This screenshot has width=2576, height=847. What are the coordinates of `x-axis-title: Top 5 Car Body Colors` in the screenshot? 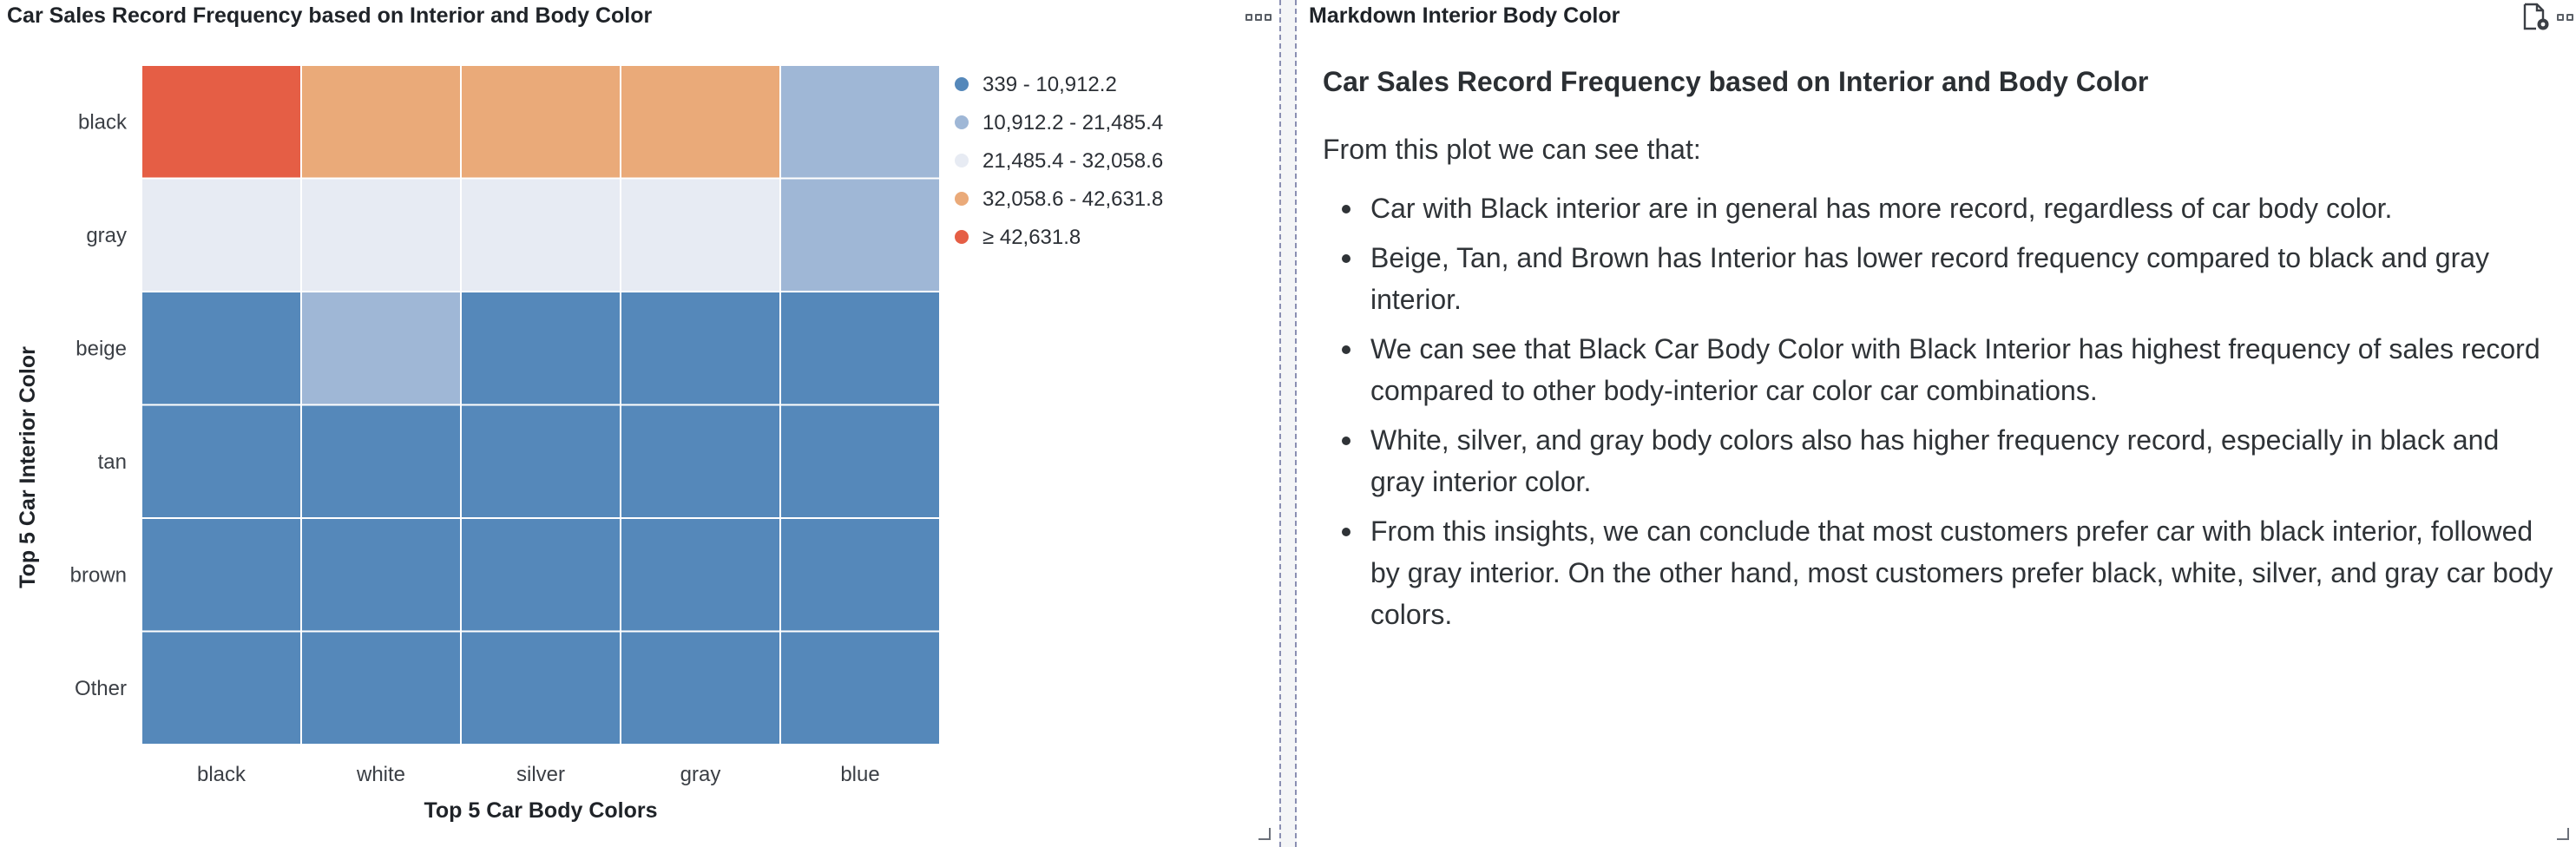 It's located at (540, 810).